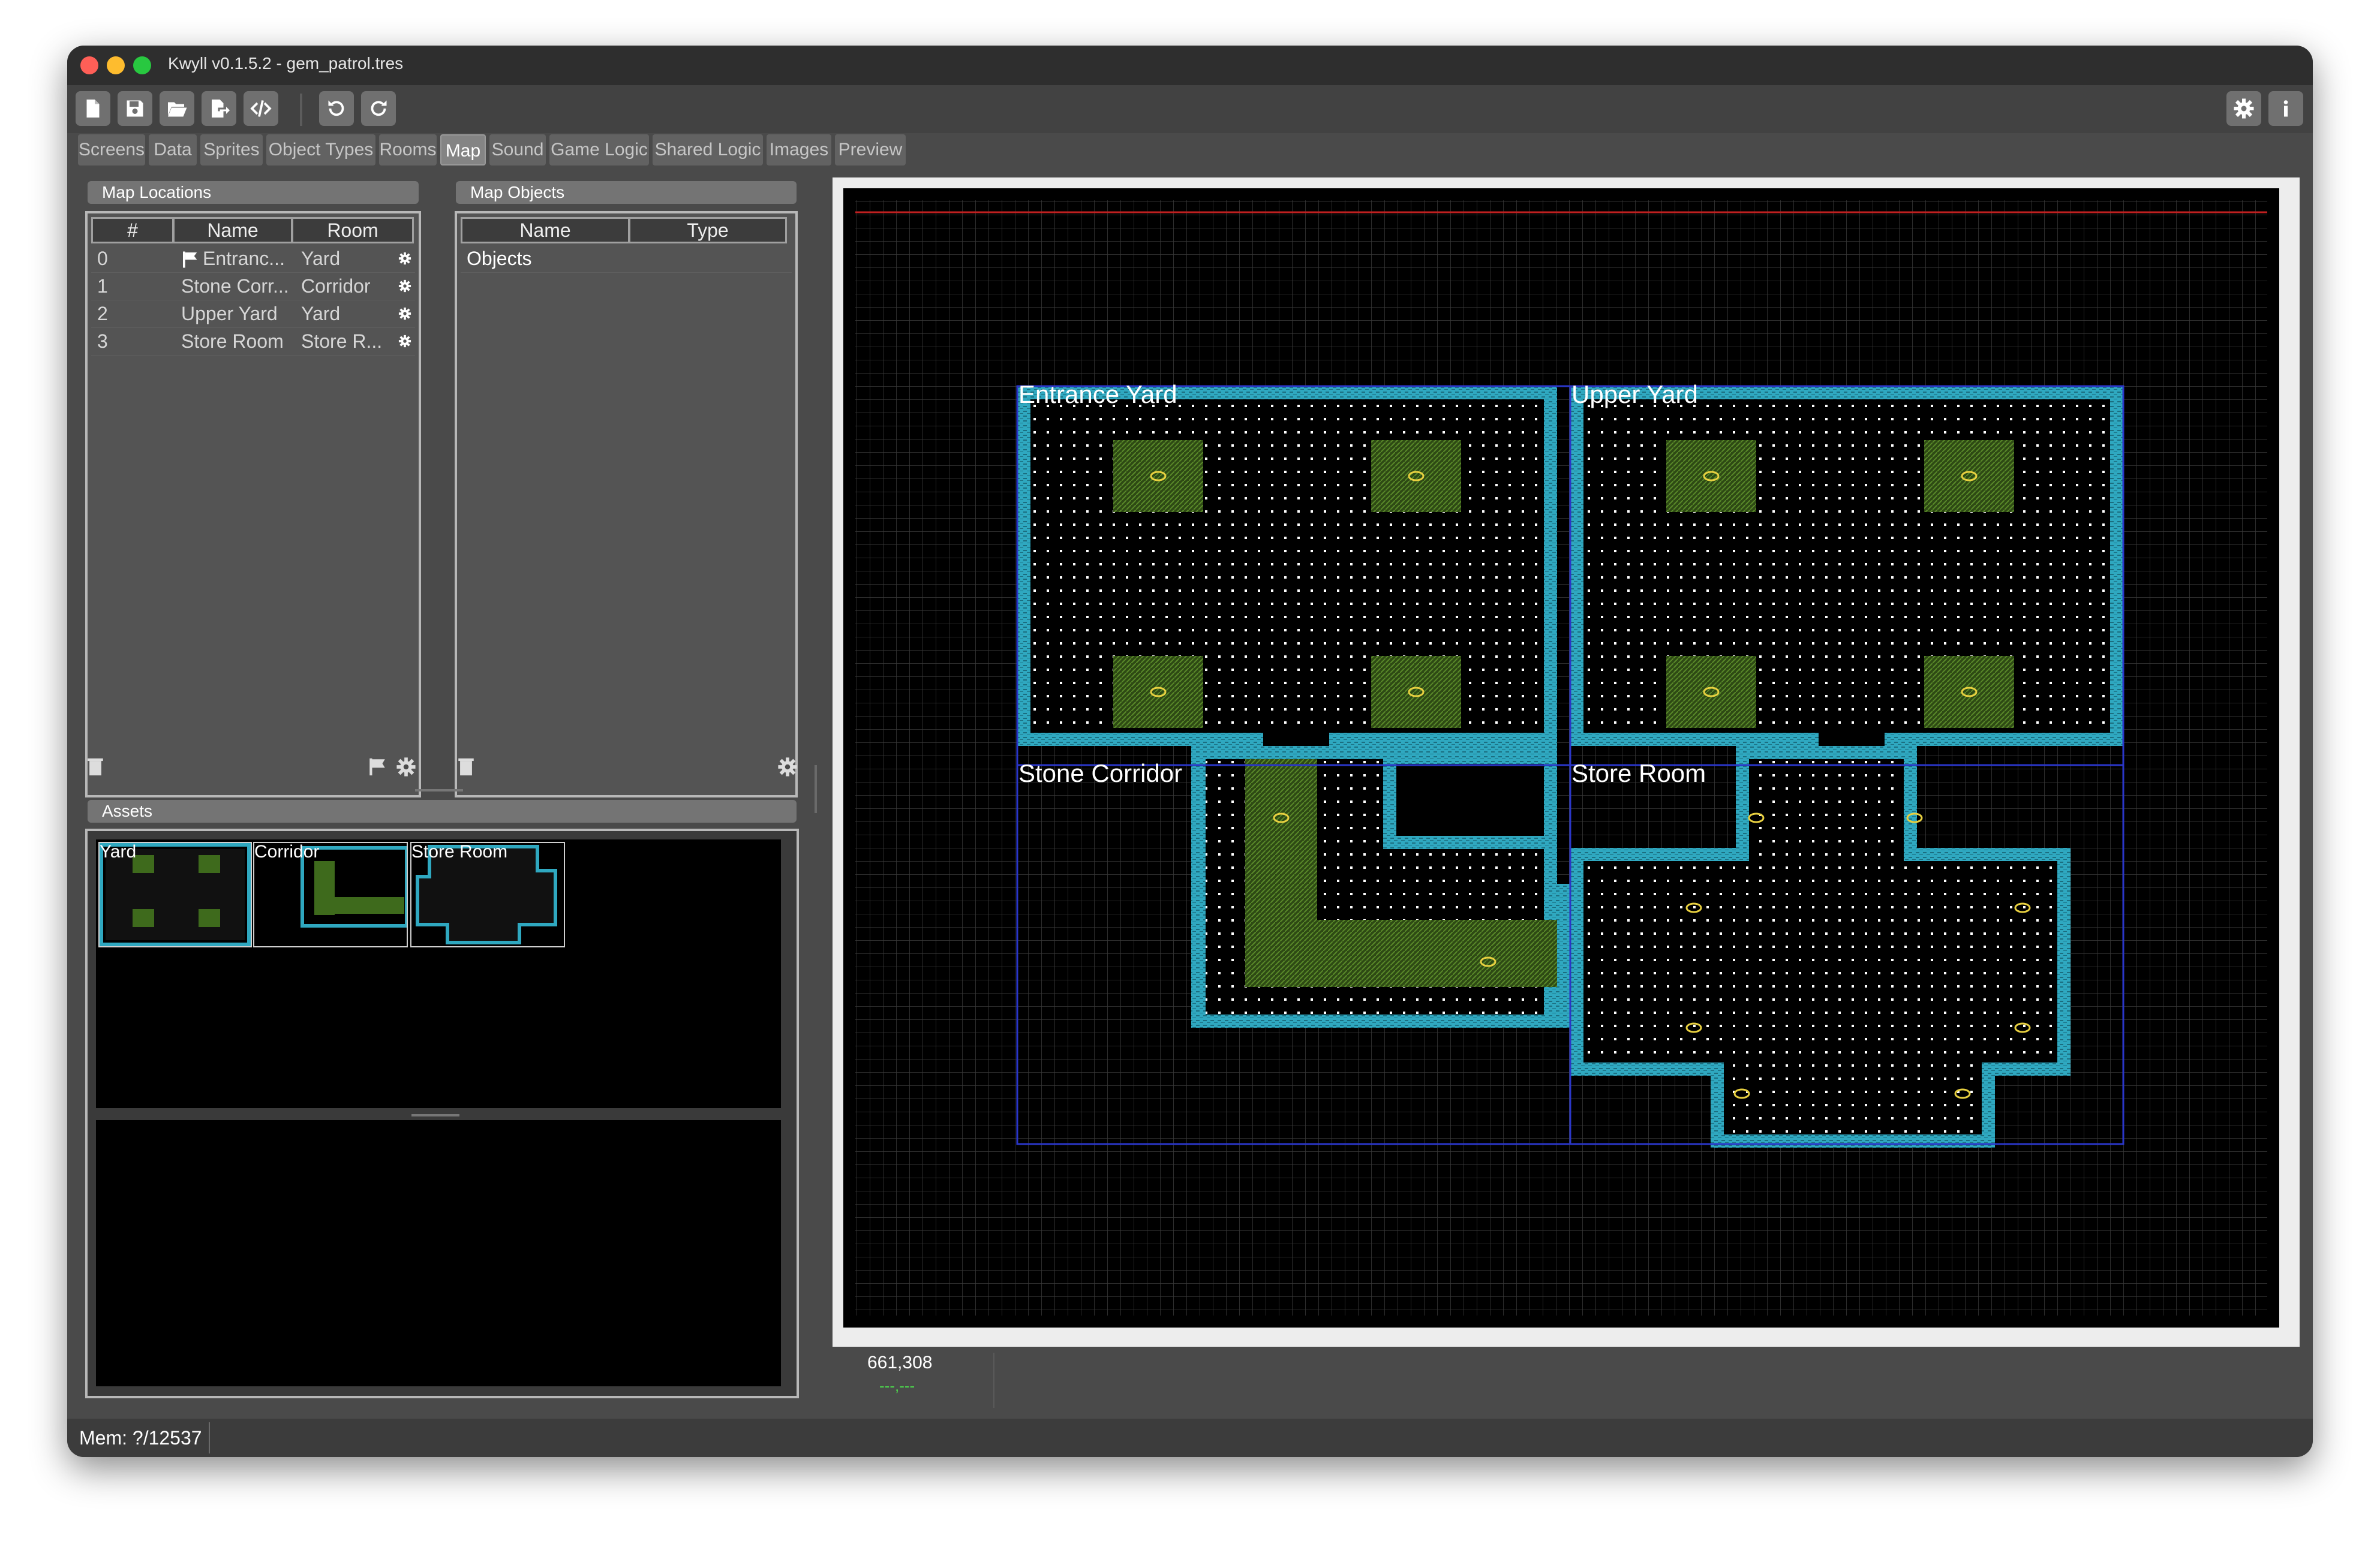  I want to click on new-file-icon, so click(93, 109).